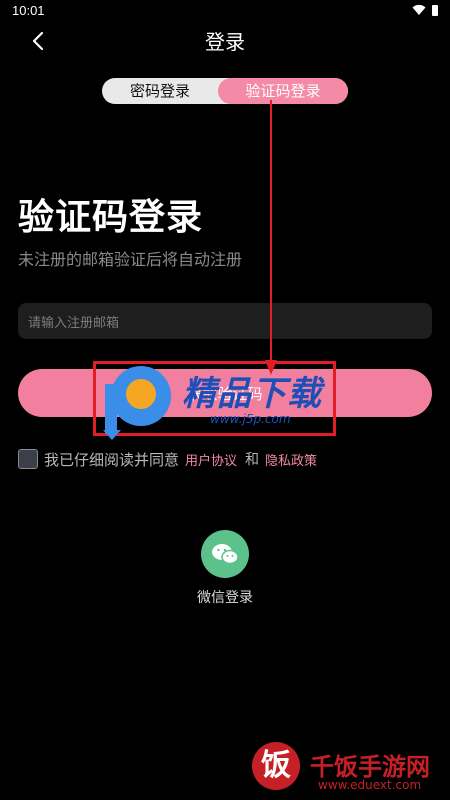 The image size is (450, 800). I want to click on tab-code-login: 验证码登录, so click(283, 91).